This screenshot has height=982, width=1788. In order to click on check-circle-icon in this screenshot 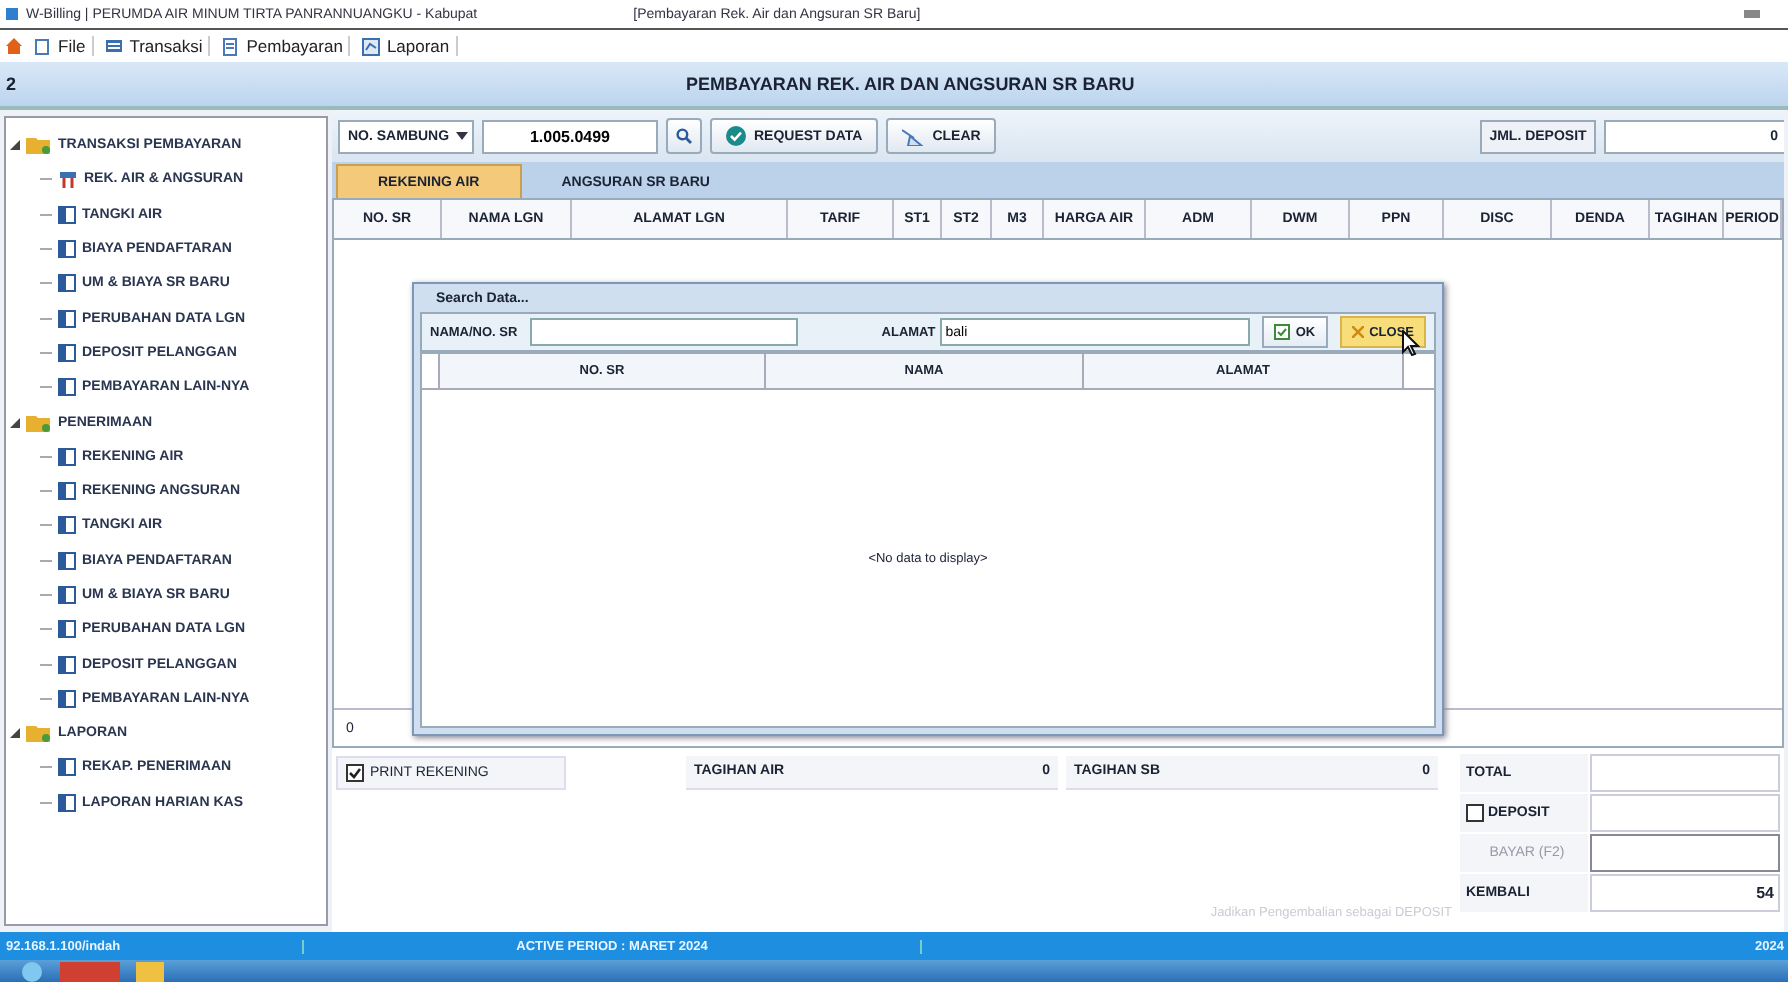, I will do `click(736, 136)`.